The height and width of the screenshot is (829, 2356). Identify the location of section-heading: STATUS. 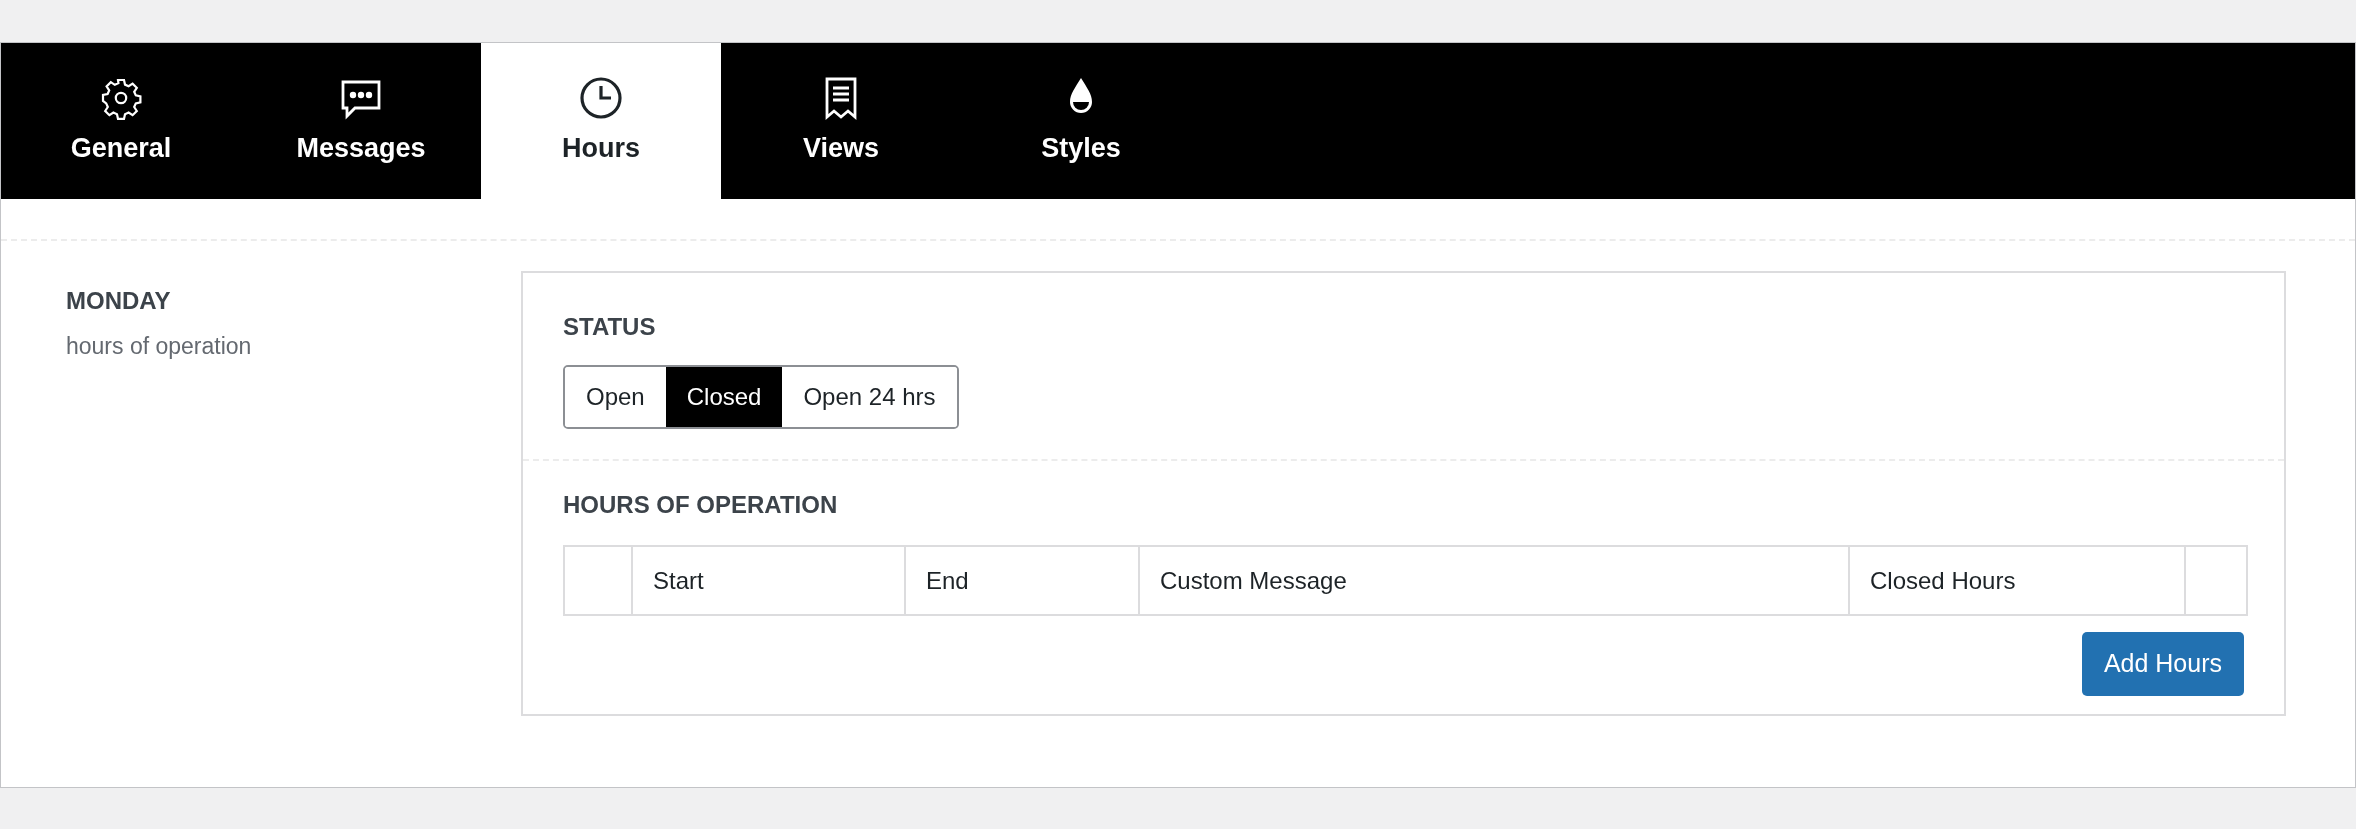
(610, 327).